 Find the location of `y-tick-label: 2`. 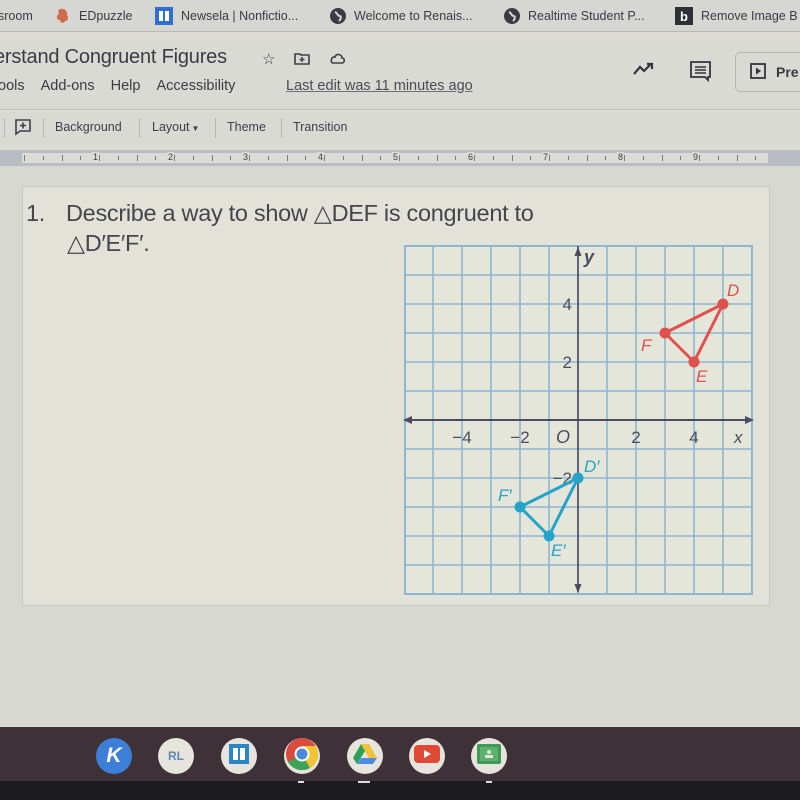

y-tick-label: 2 is located at coordinates (567, 362).